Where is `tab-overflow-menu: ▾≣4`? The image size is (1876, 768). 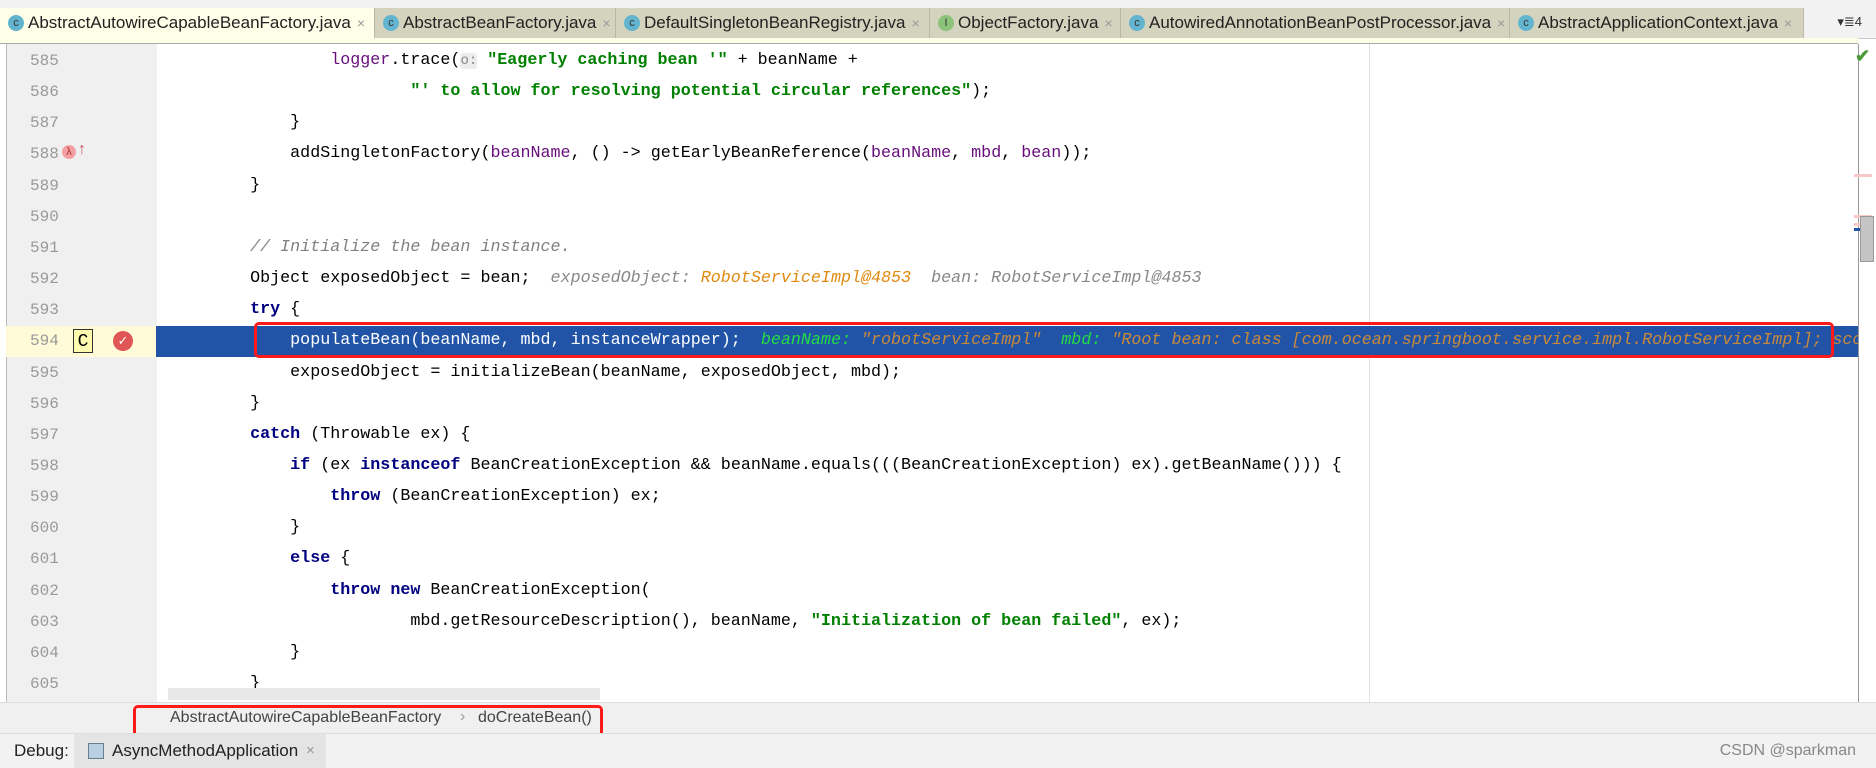 tab-overflow-menu: ▾≣4 is located at coordinates (1849, 22).